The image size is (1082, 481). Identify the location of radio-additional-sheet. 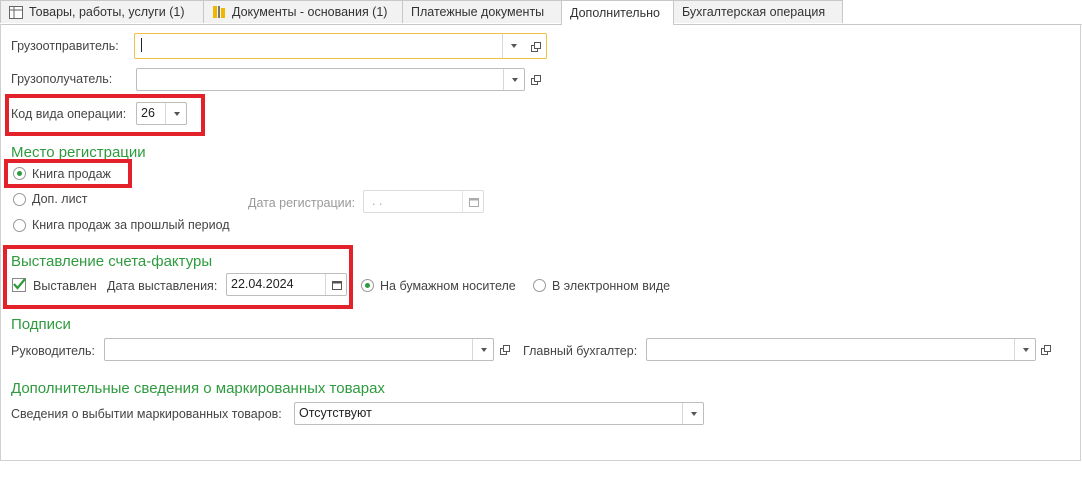
(19, 199).